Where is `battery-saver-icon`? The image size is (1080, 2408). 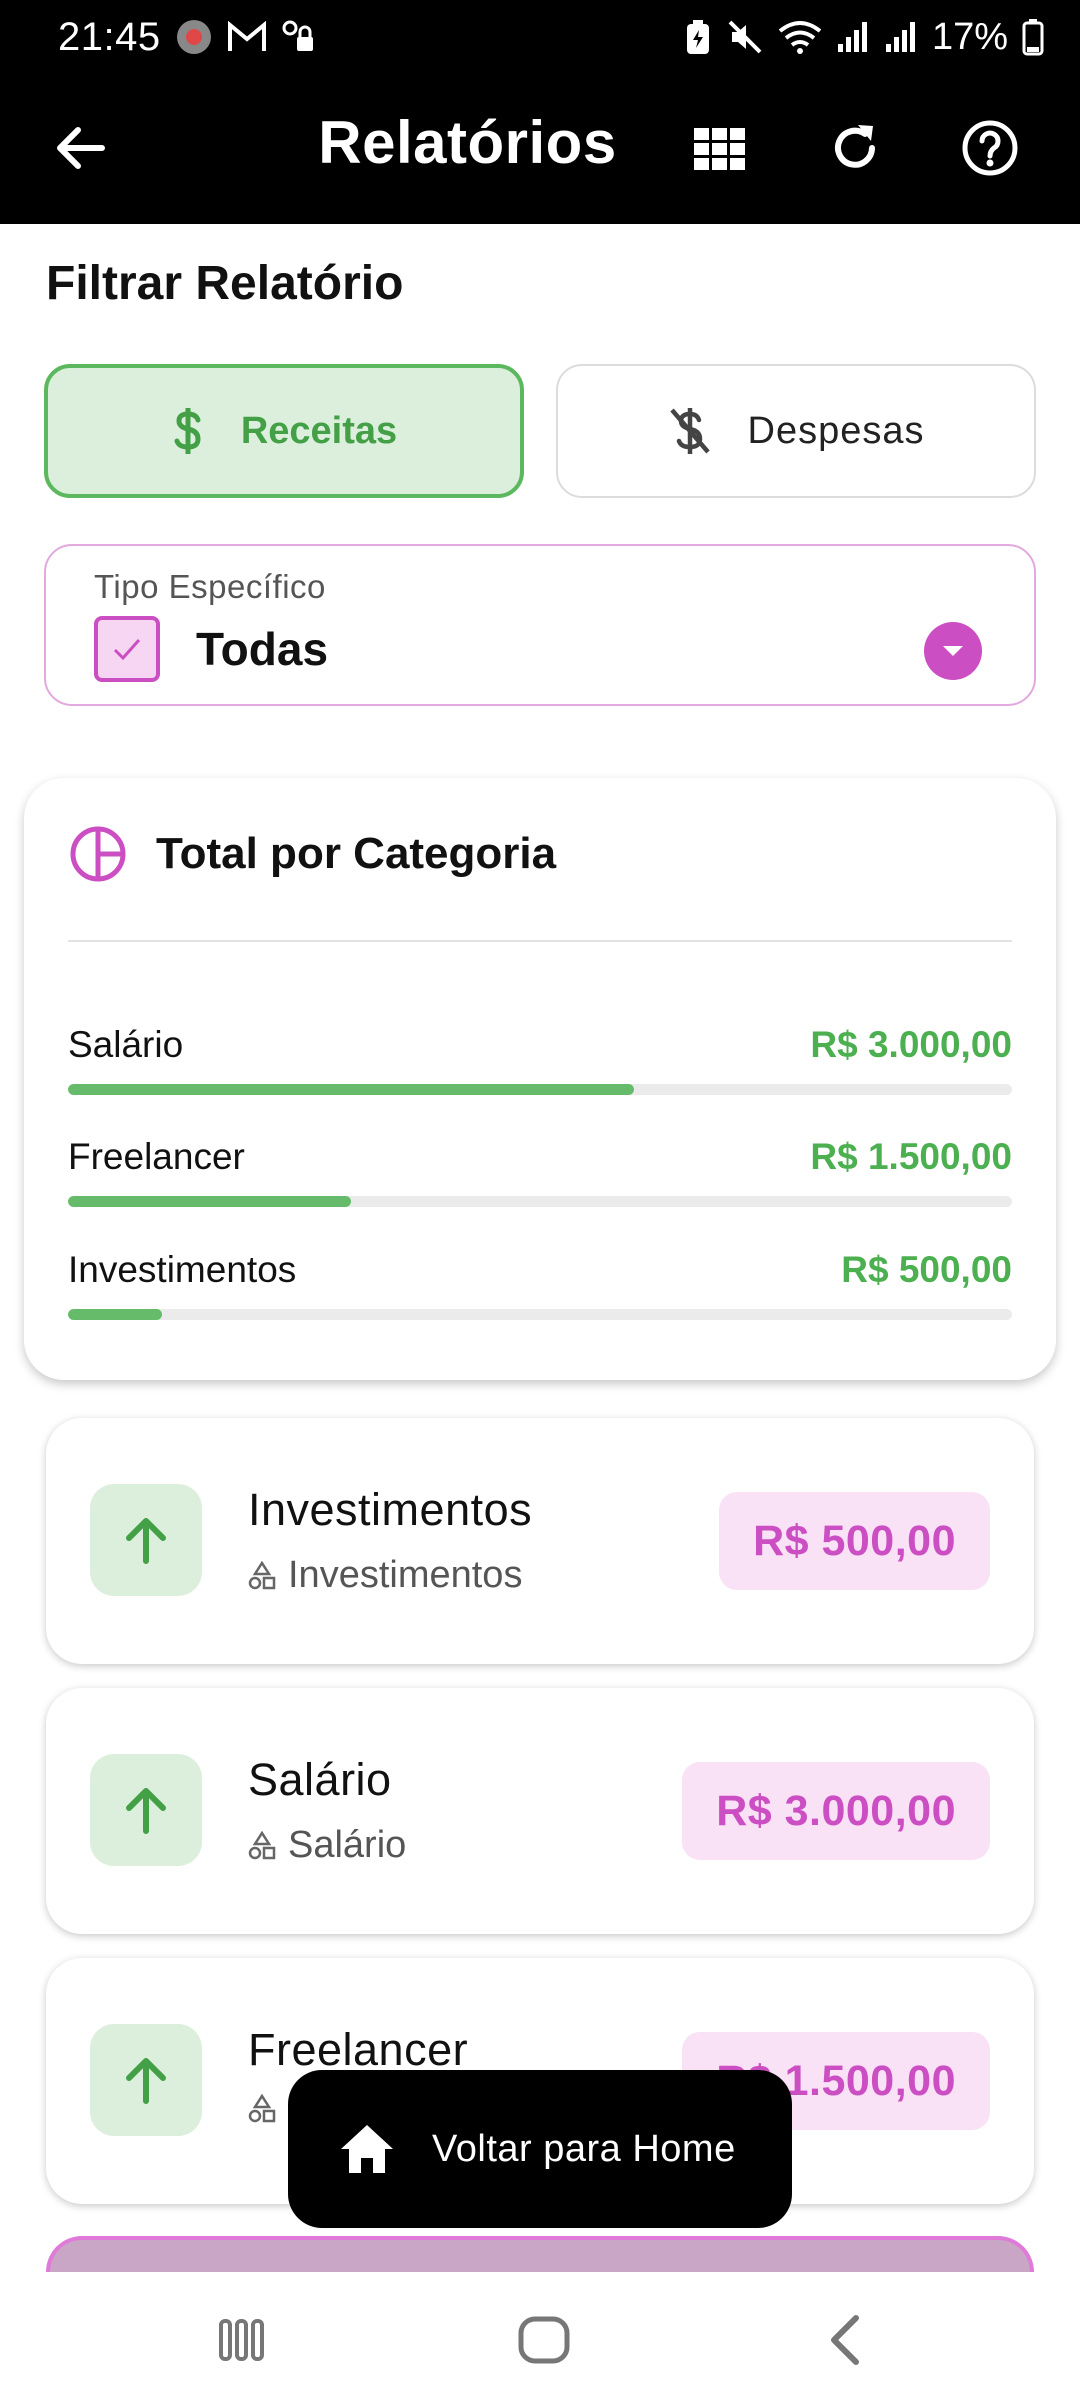 battery-saver-icon is located at coordinates (698, 37).